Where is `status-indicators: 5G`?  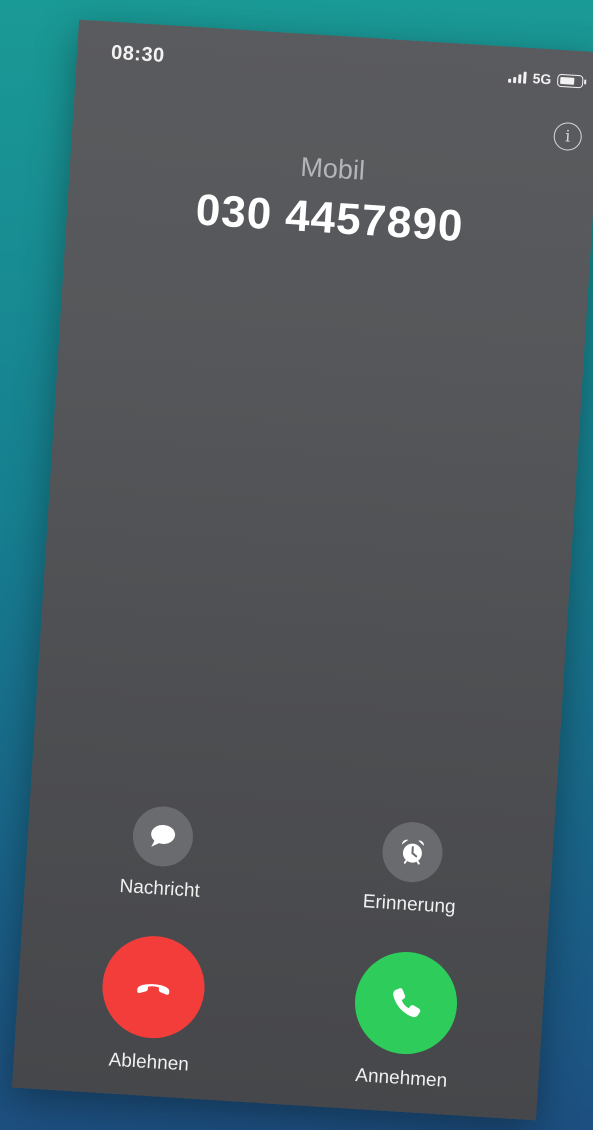 status-indicators: 5G is located at coordinates (546, 79).